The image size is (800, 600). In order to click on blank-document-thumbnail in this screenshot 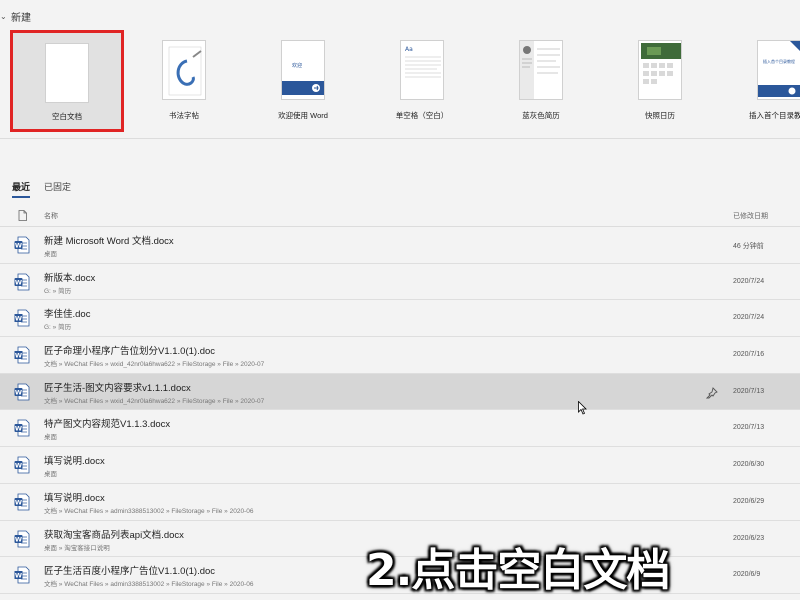, I will do `click(67, 73)`.